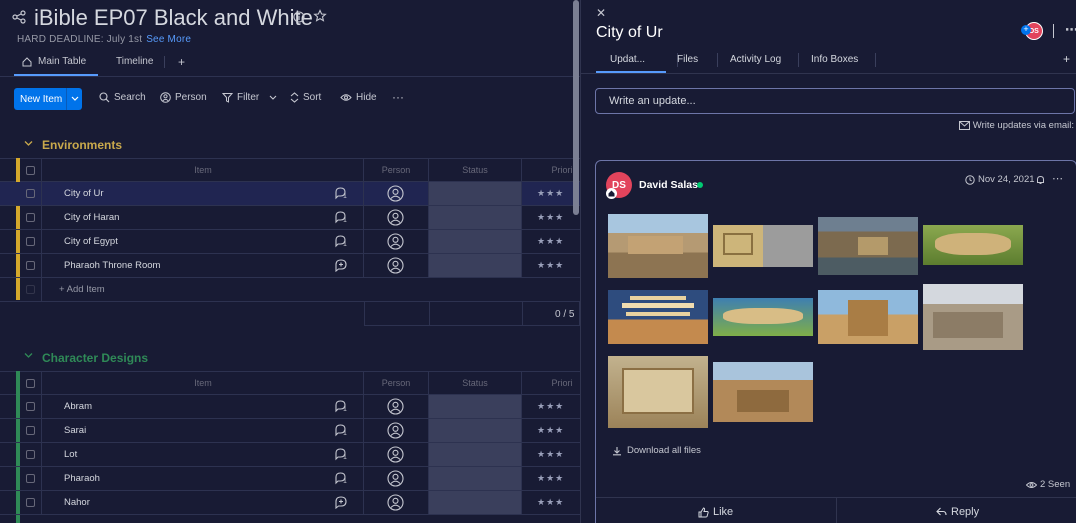 Image resolution: width=1076 pixels, height=523 pixels. Describe the element at coordinates (290, 266) in the screenshot. I see `table-row: Pharaoh Throne Room ★★★` at that location.